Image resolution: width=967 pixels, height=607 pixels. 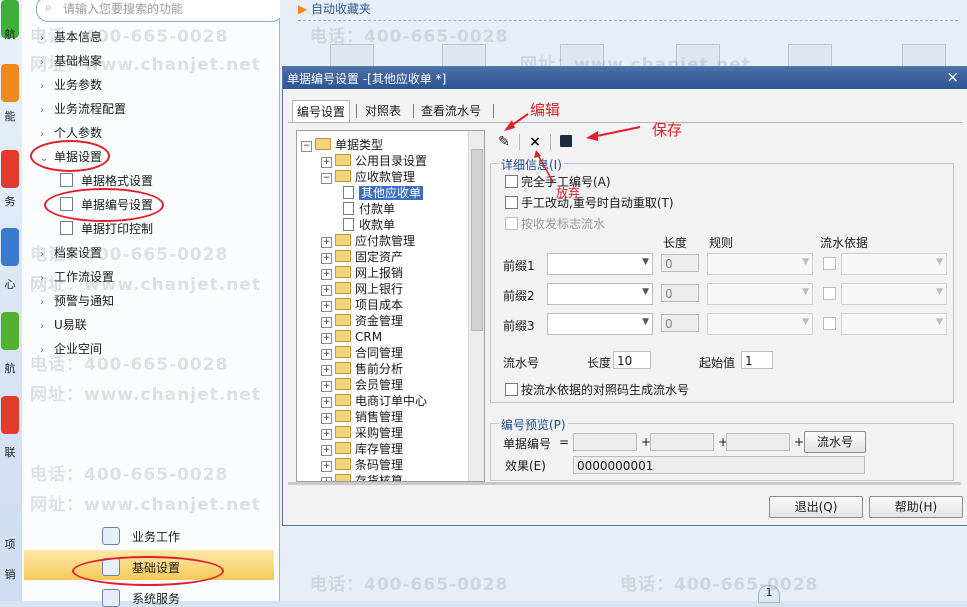 I want to click on annotation-arrows, so click(x=572, y=148).